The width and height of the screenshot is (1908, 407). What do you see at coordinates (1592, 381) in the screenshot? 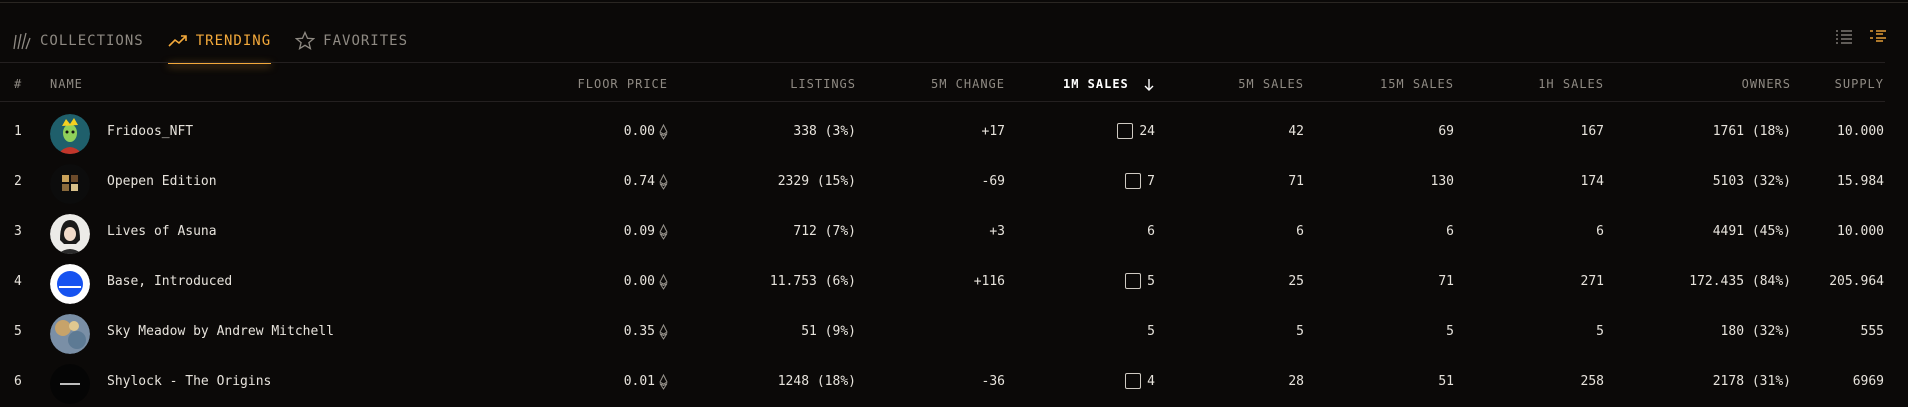
I see `sales-1h: 258` at bounding box center [1592, 381].